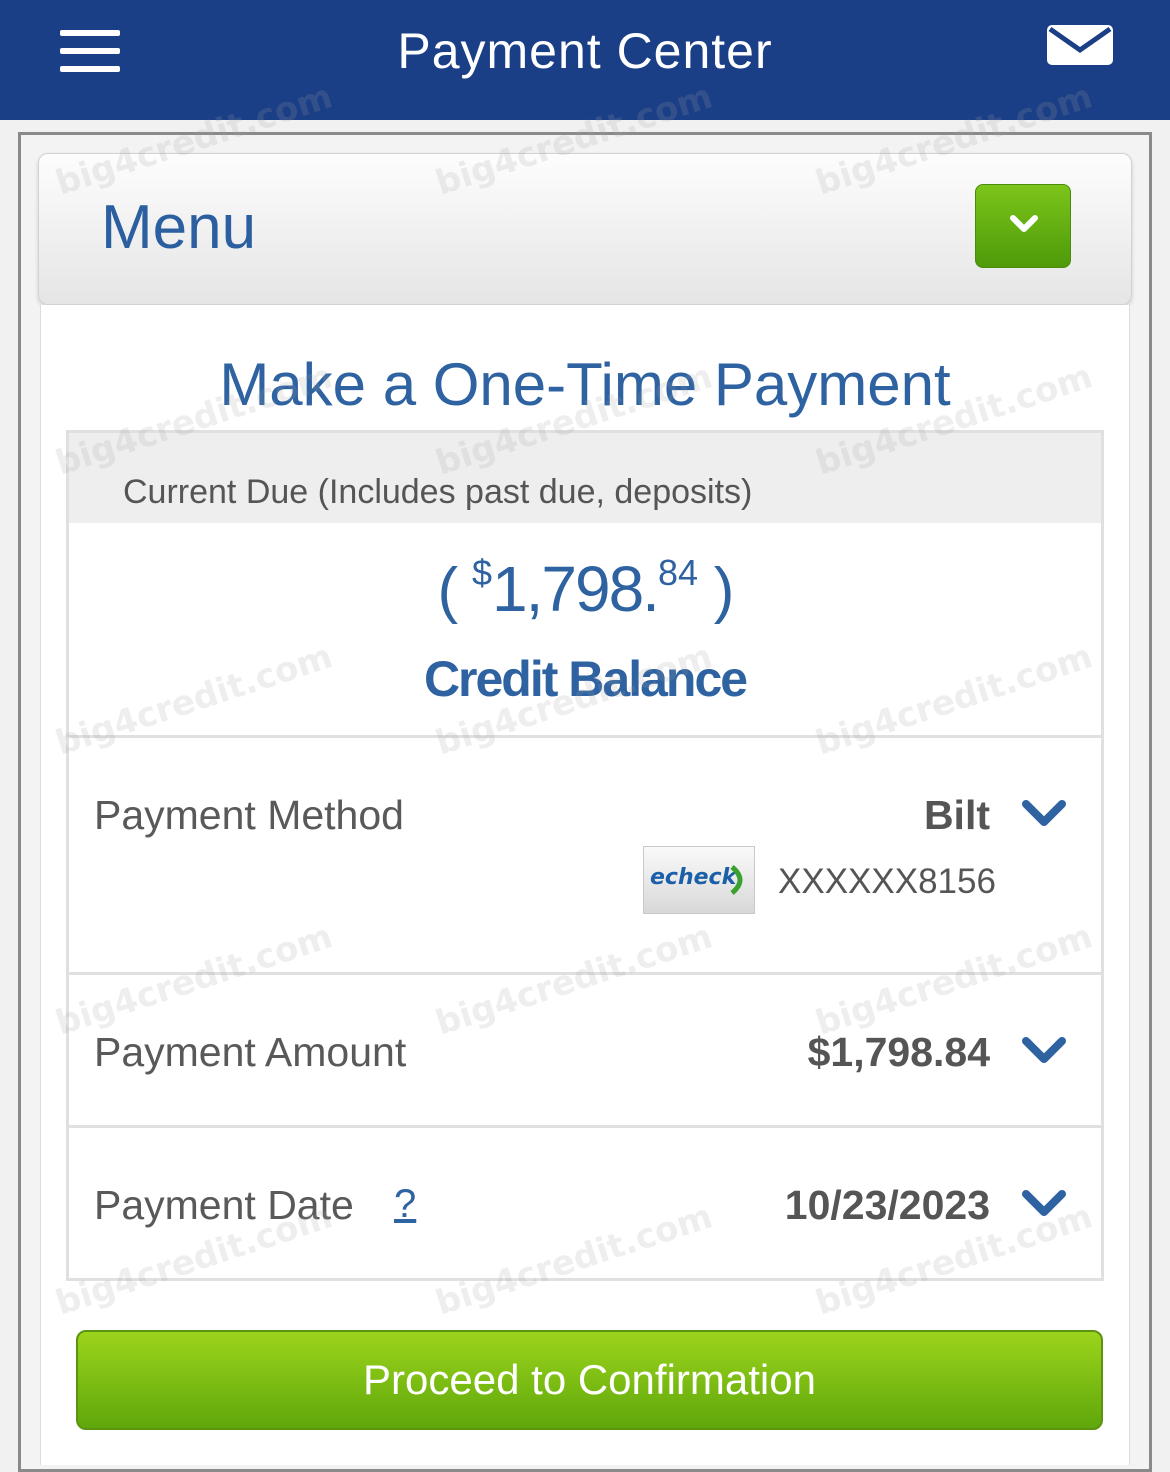 This screenshot has height=1472, width=1170. I want to click on chevron-down-icon, so click(1024, 223).